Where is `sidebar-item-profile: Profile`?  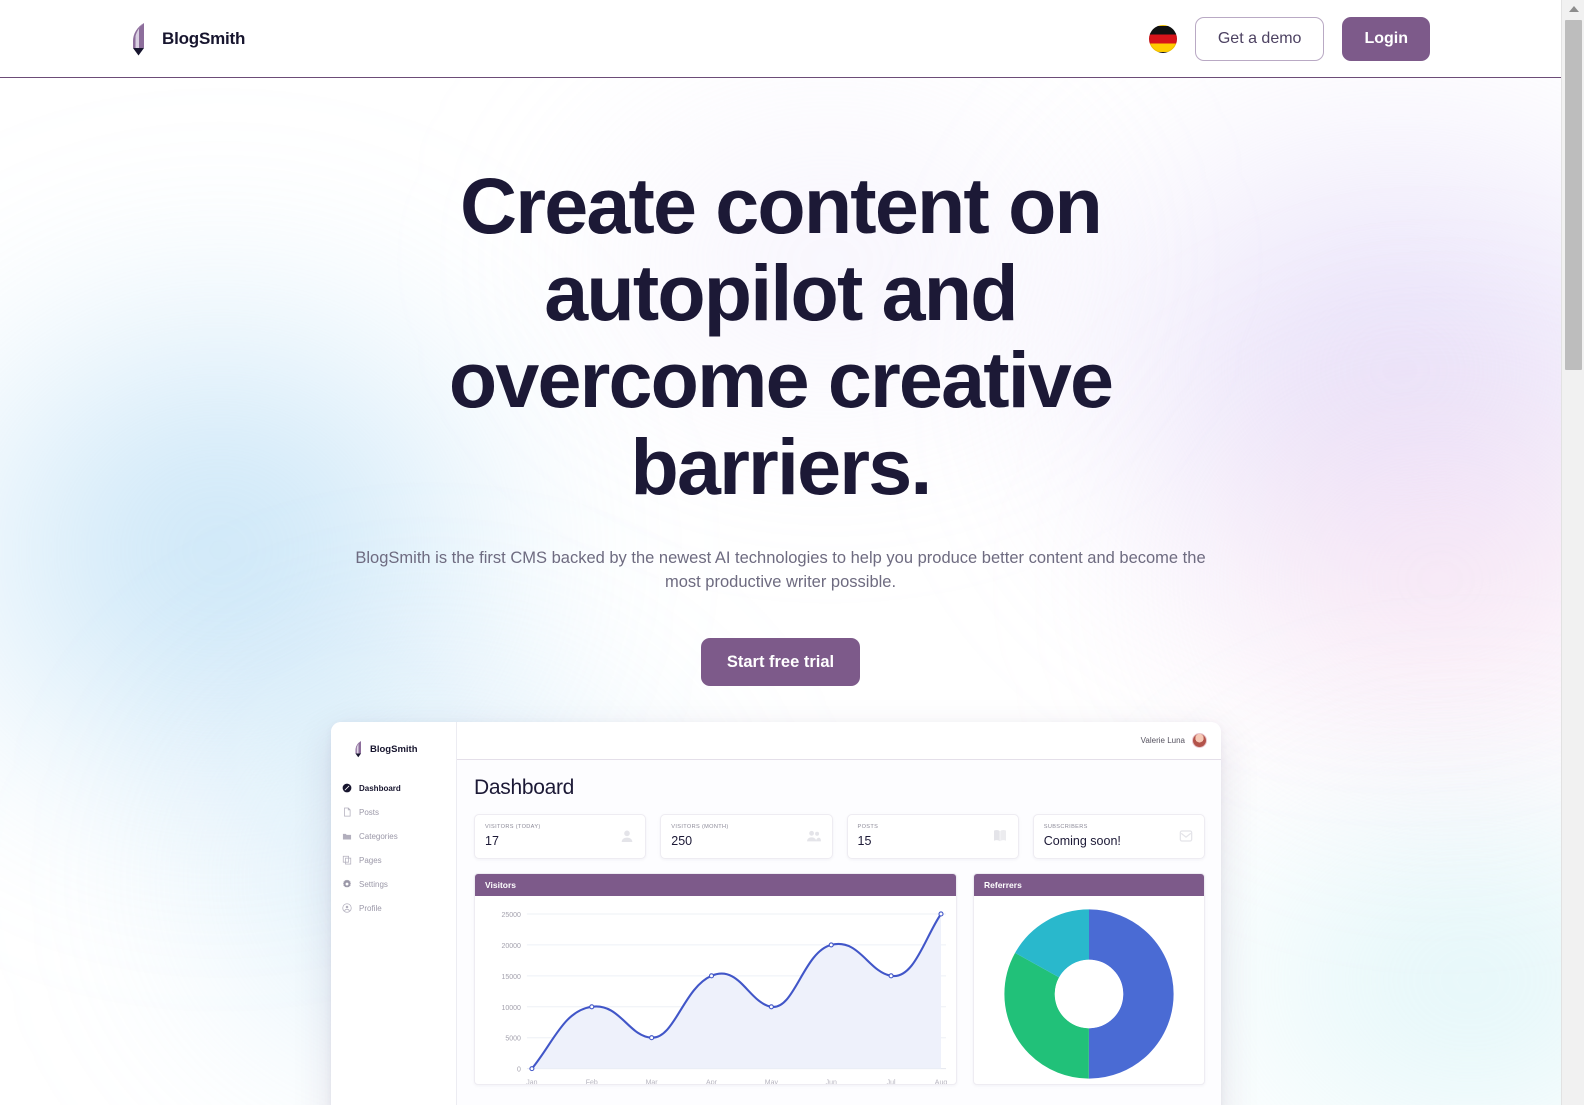 sidebar-item-profile: Profile is located at coordinates (393, 908).